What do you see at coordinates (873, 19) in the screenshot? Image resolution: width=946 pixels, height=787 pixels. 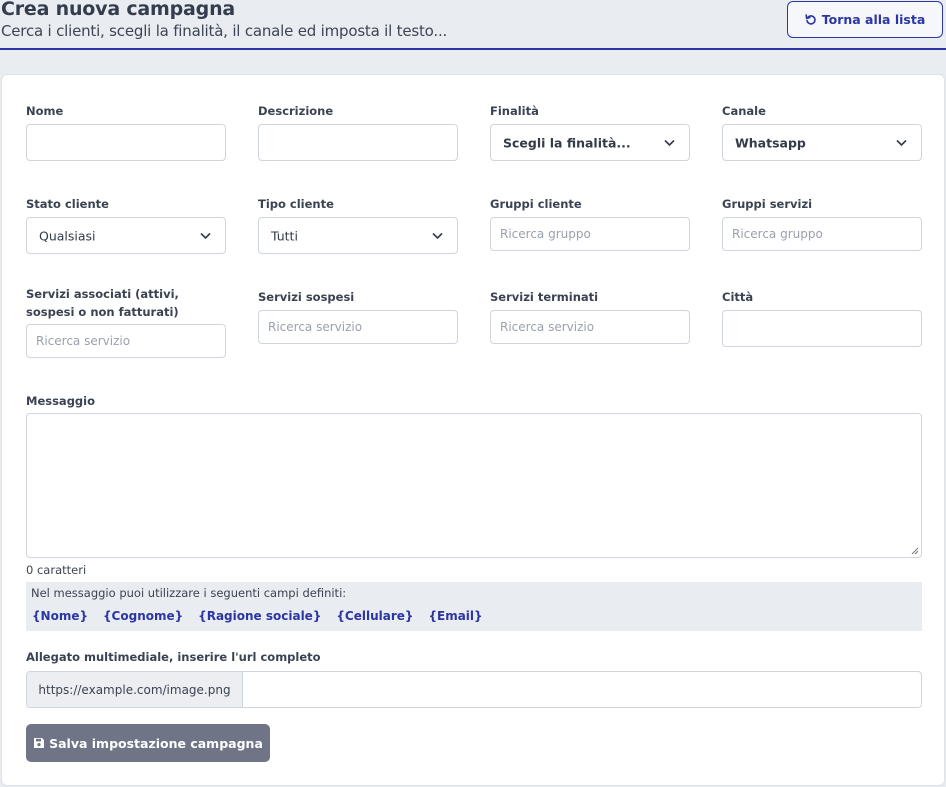 I see `back-button-label: Torna alla lista` at bounding box center [873, 19].